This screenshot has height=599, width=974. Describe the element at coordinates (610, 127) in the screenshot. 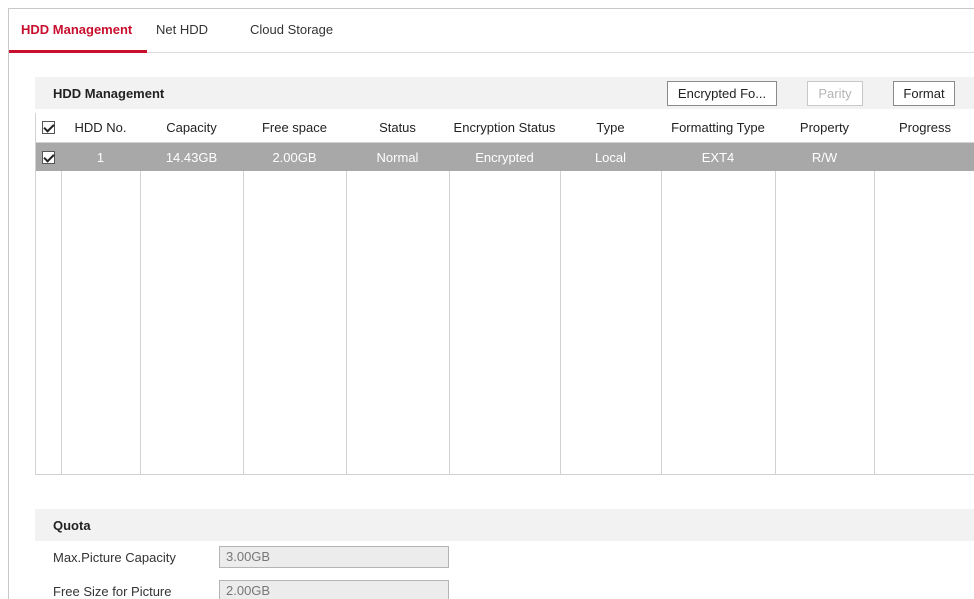

I see `column-header-type: Type` at that location.